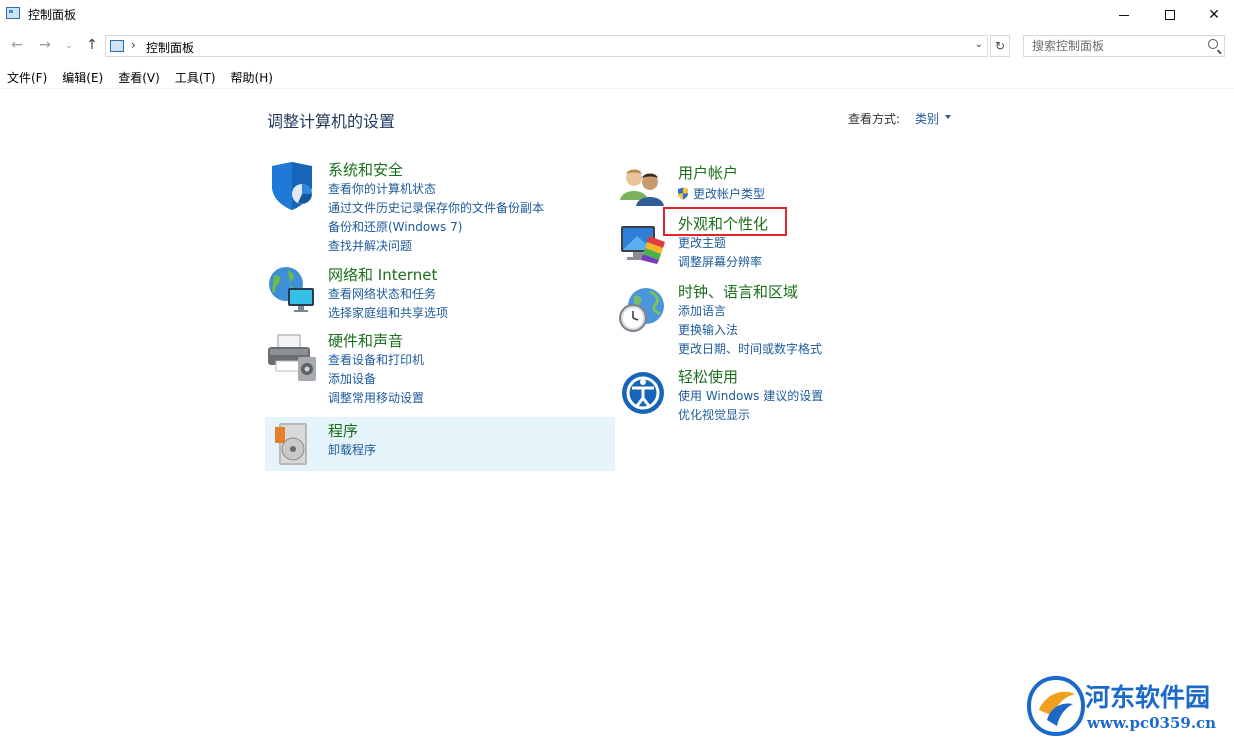 The image size is (1234, 747). What do you see at coordinates (45, 45) in the screenshot?
I see `forward-button: →` at bounding box center [45, 45].